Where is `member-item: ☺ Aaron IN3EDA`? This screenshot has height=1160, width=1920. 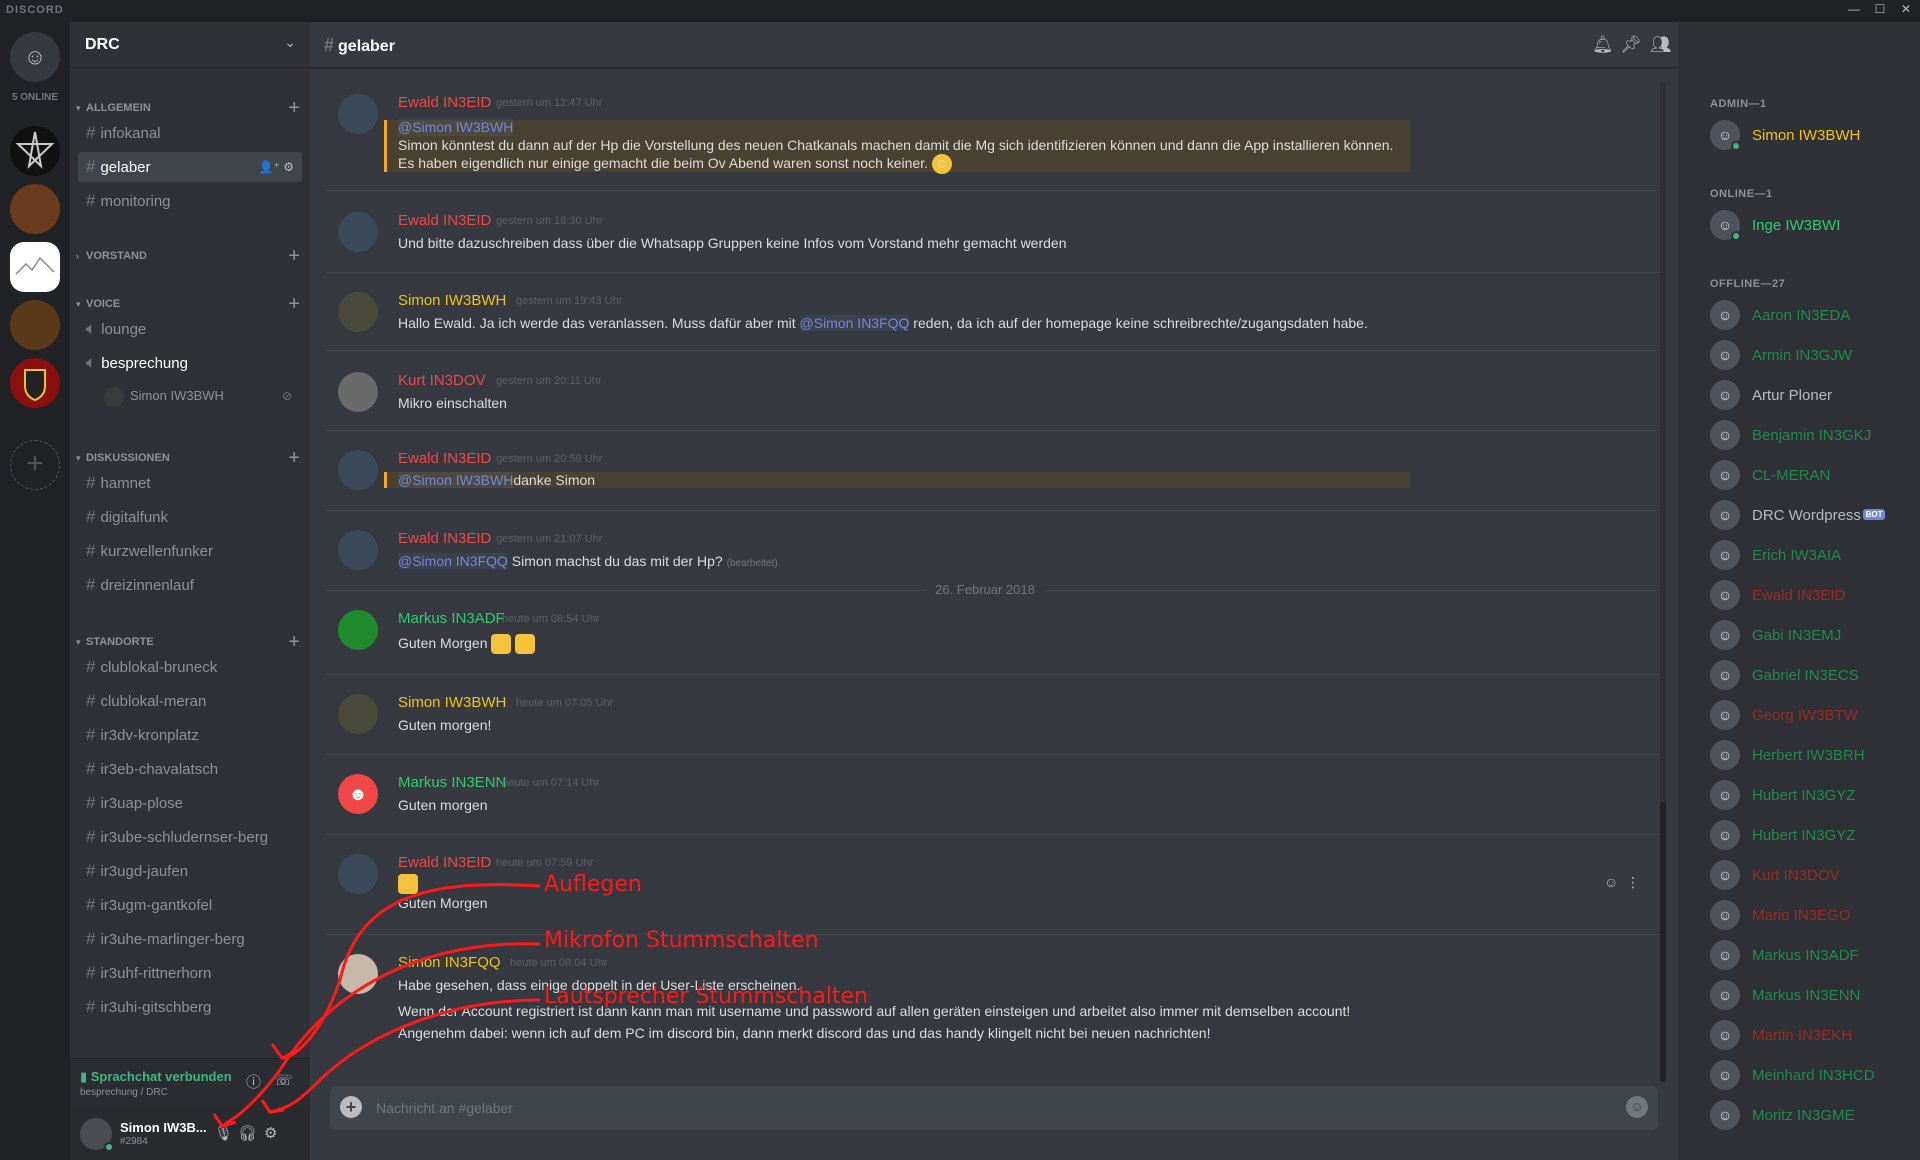
member-item: ☺ Aaron IN3EDA is located at coordinates (1810, 316).